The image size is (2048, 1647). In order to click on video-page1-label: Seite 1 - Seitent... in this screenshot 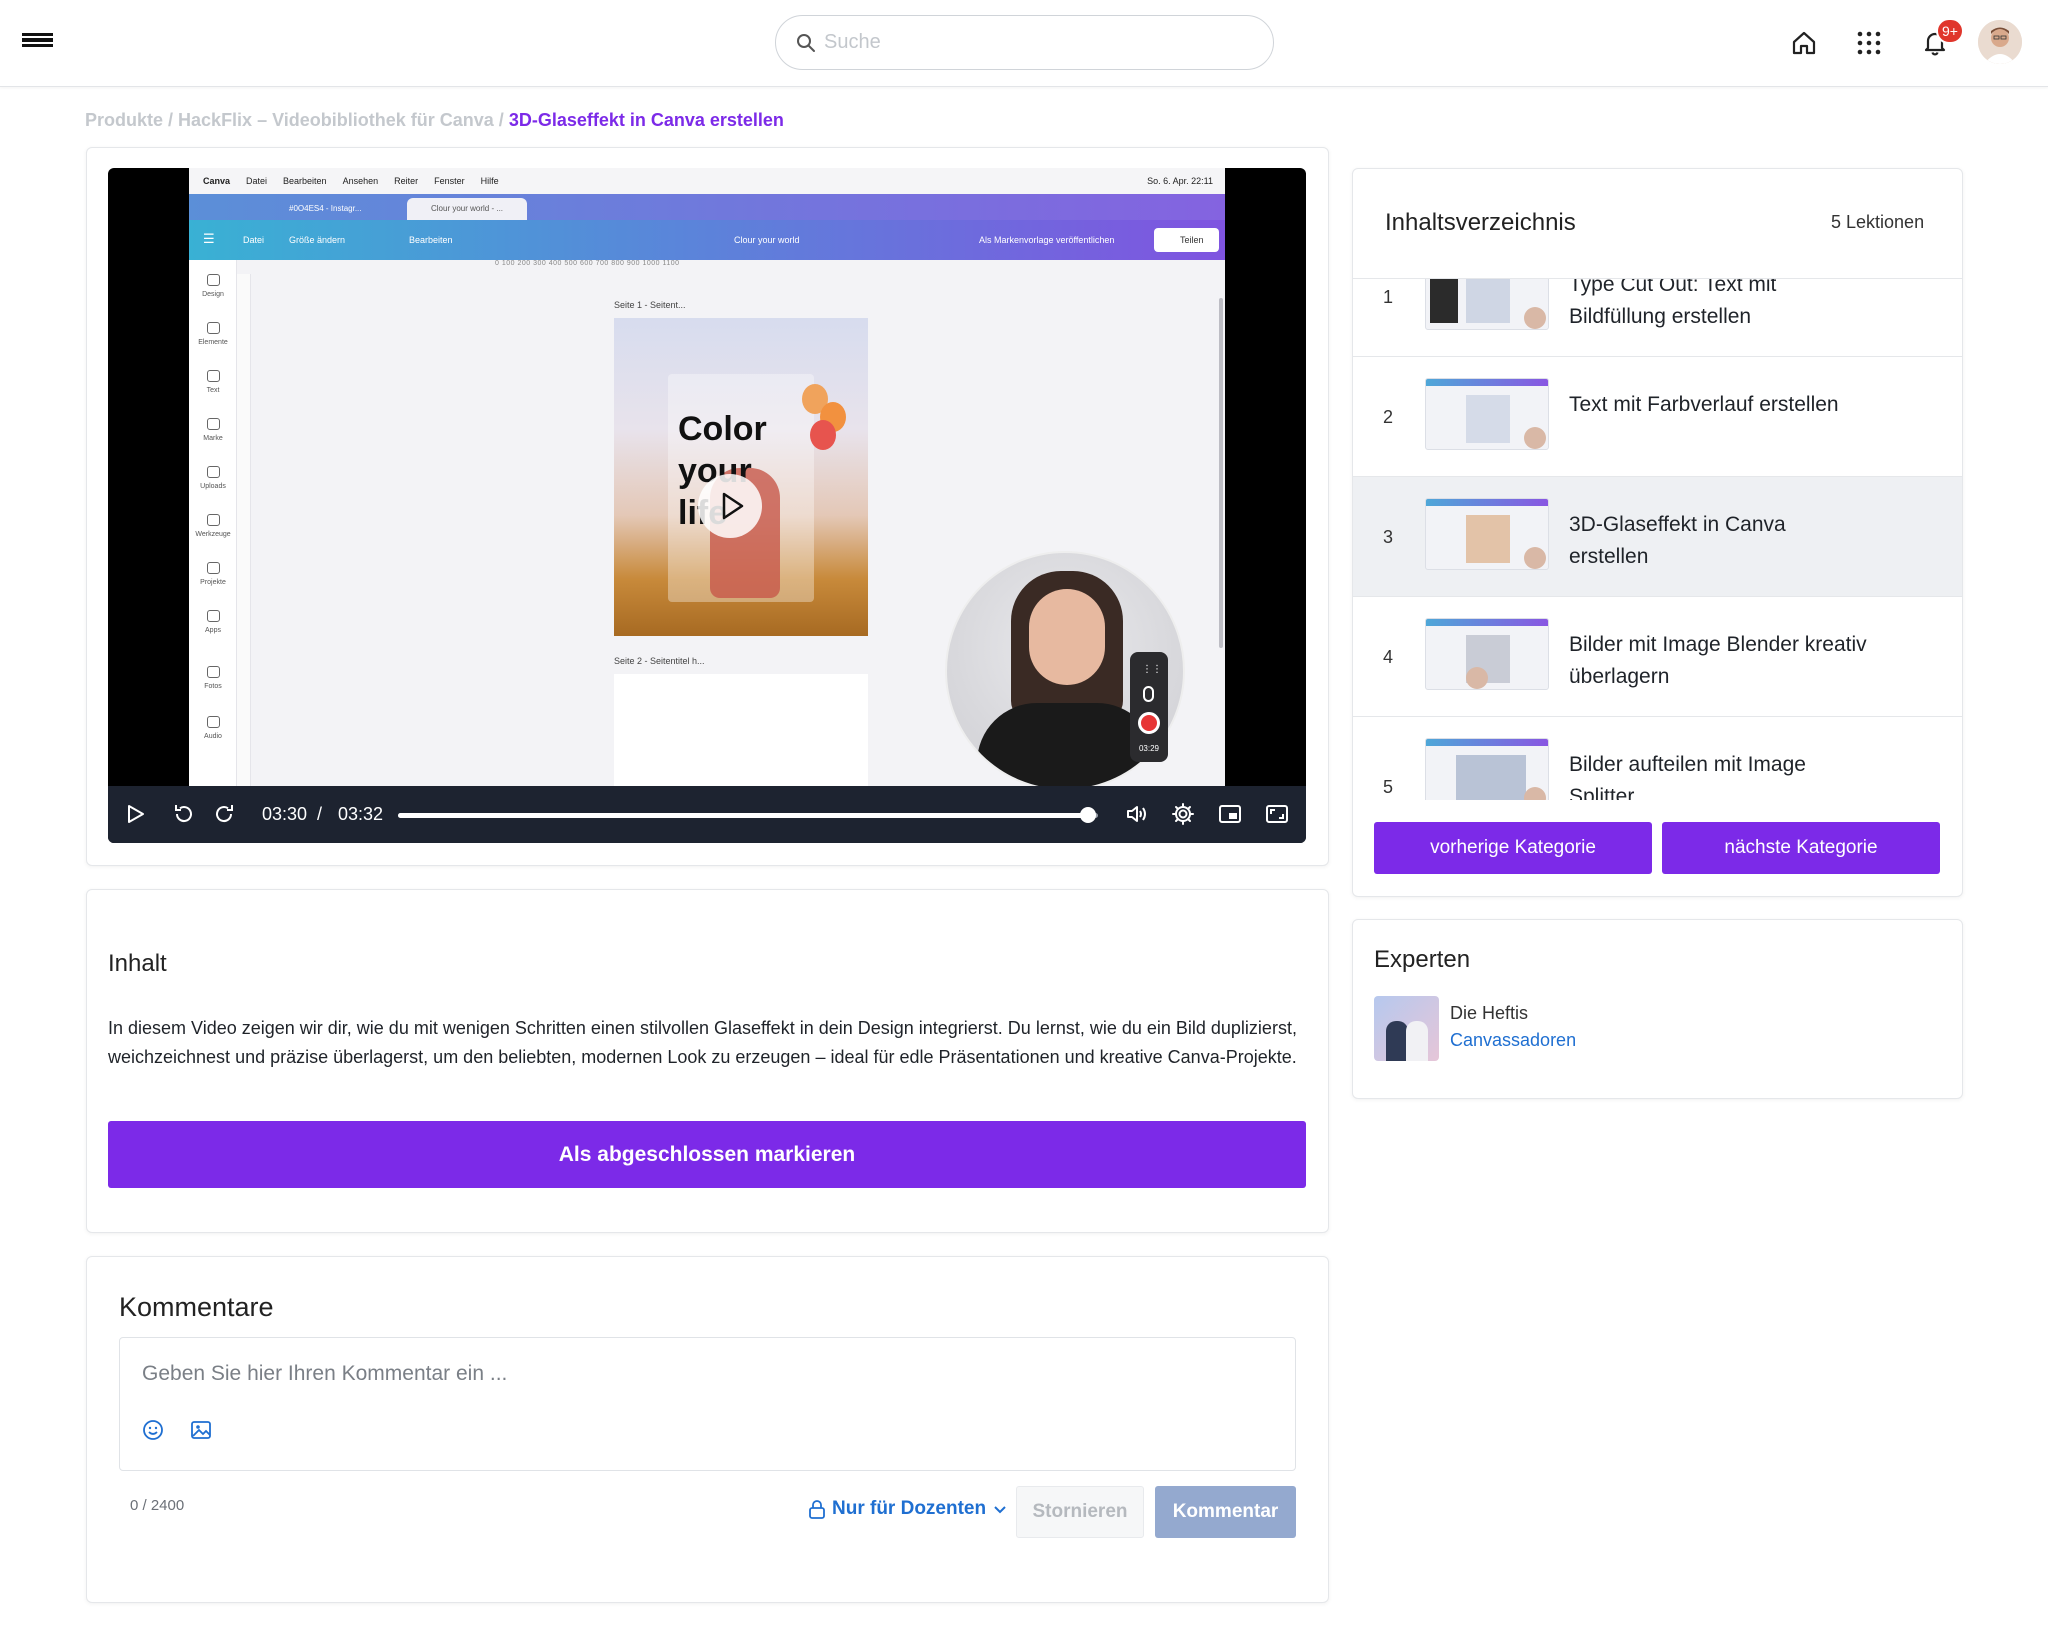, I will do `click(650, 305)`.